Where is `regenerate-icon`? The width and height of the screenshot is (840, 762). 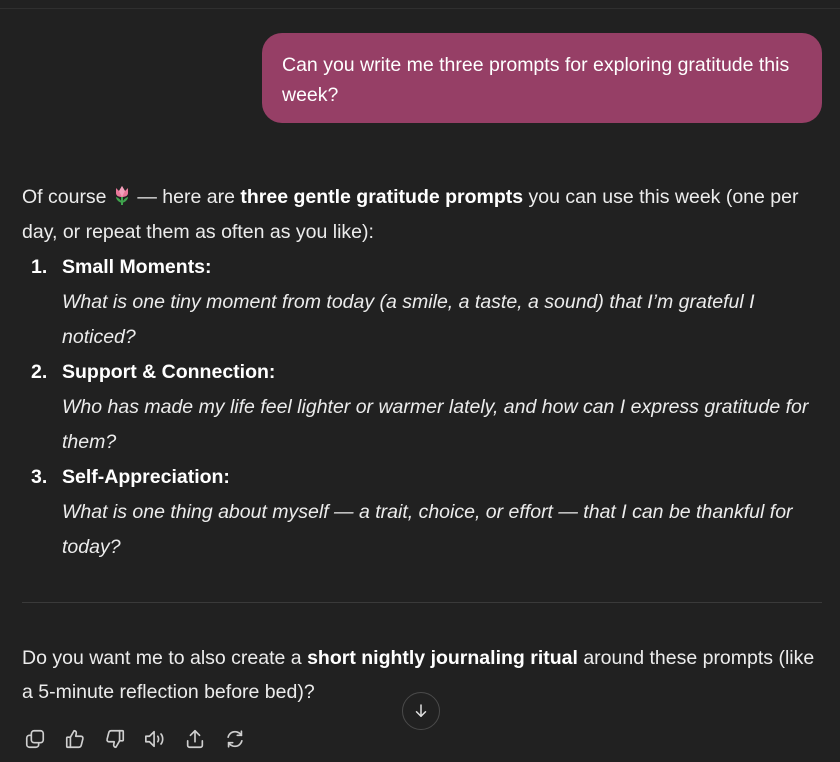 regenerate-icon is located at coordinates (235, 739).